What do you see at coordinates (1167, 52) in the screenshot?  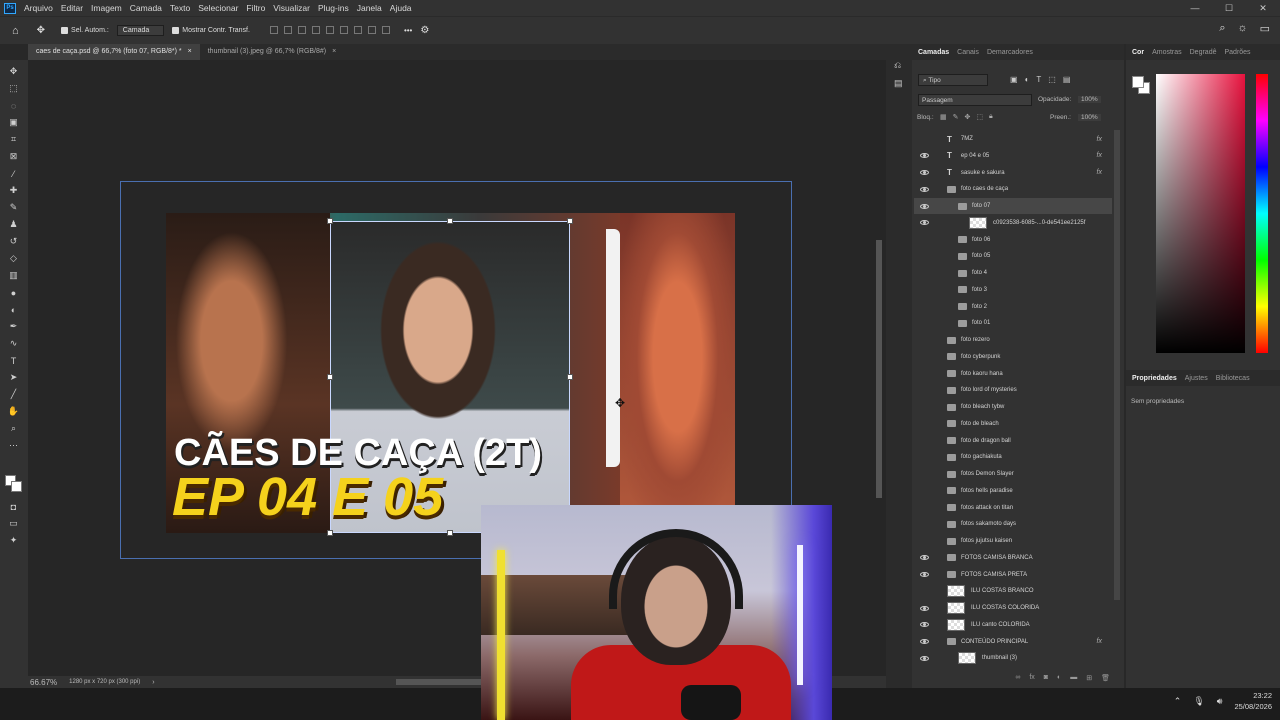 I see `tab-amostras: Amostras` at bounding box center [1167, 52].